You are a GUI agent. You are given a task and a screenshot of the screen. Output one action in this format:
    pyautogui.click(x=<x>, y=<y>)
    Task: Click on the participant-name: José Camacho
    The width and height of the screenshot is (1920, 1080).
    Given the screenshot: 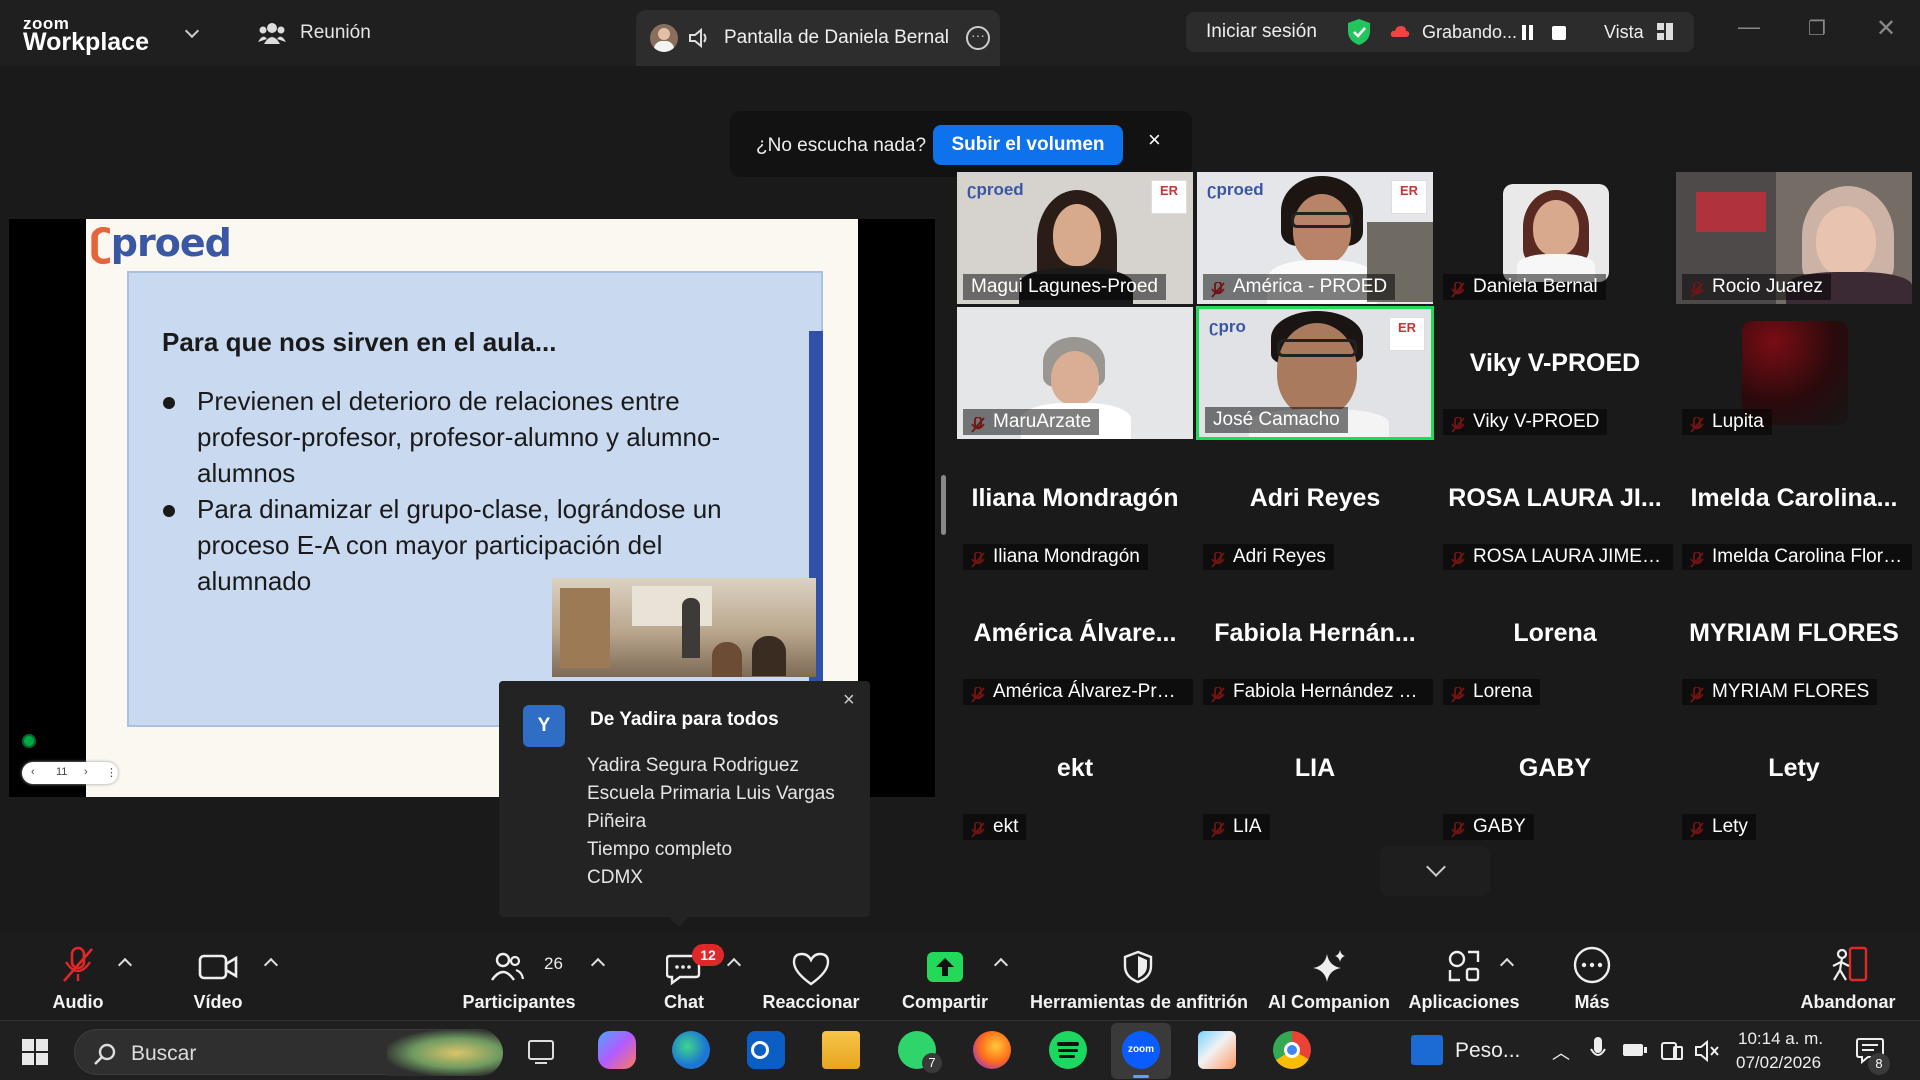 What is the action you would take?
    pyautogui.click(x=1276, y=420)
    